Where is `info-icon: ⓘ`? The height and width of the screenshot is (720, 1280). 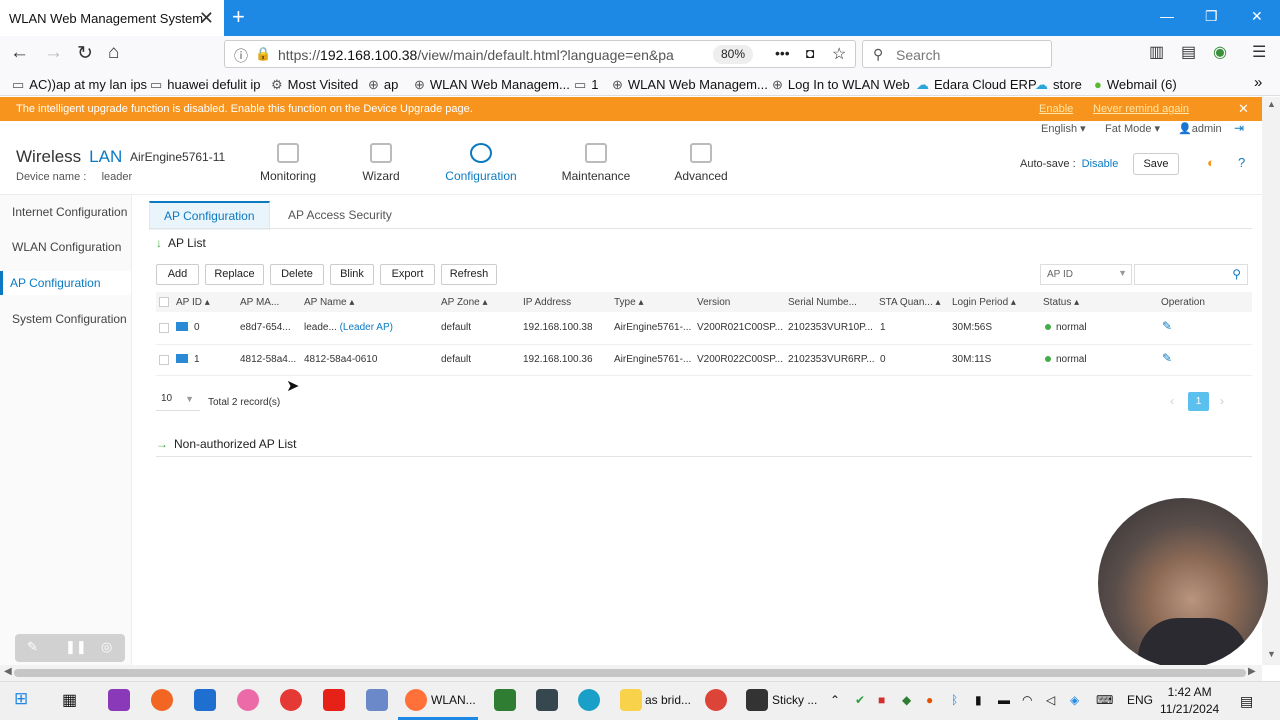
info-icon: ⓘ is located at coordinates (241, 56).